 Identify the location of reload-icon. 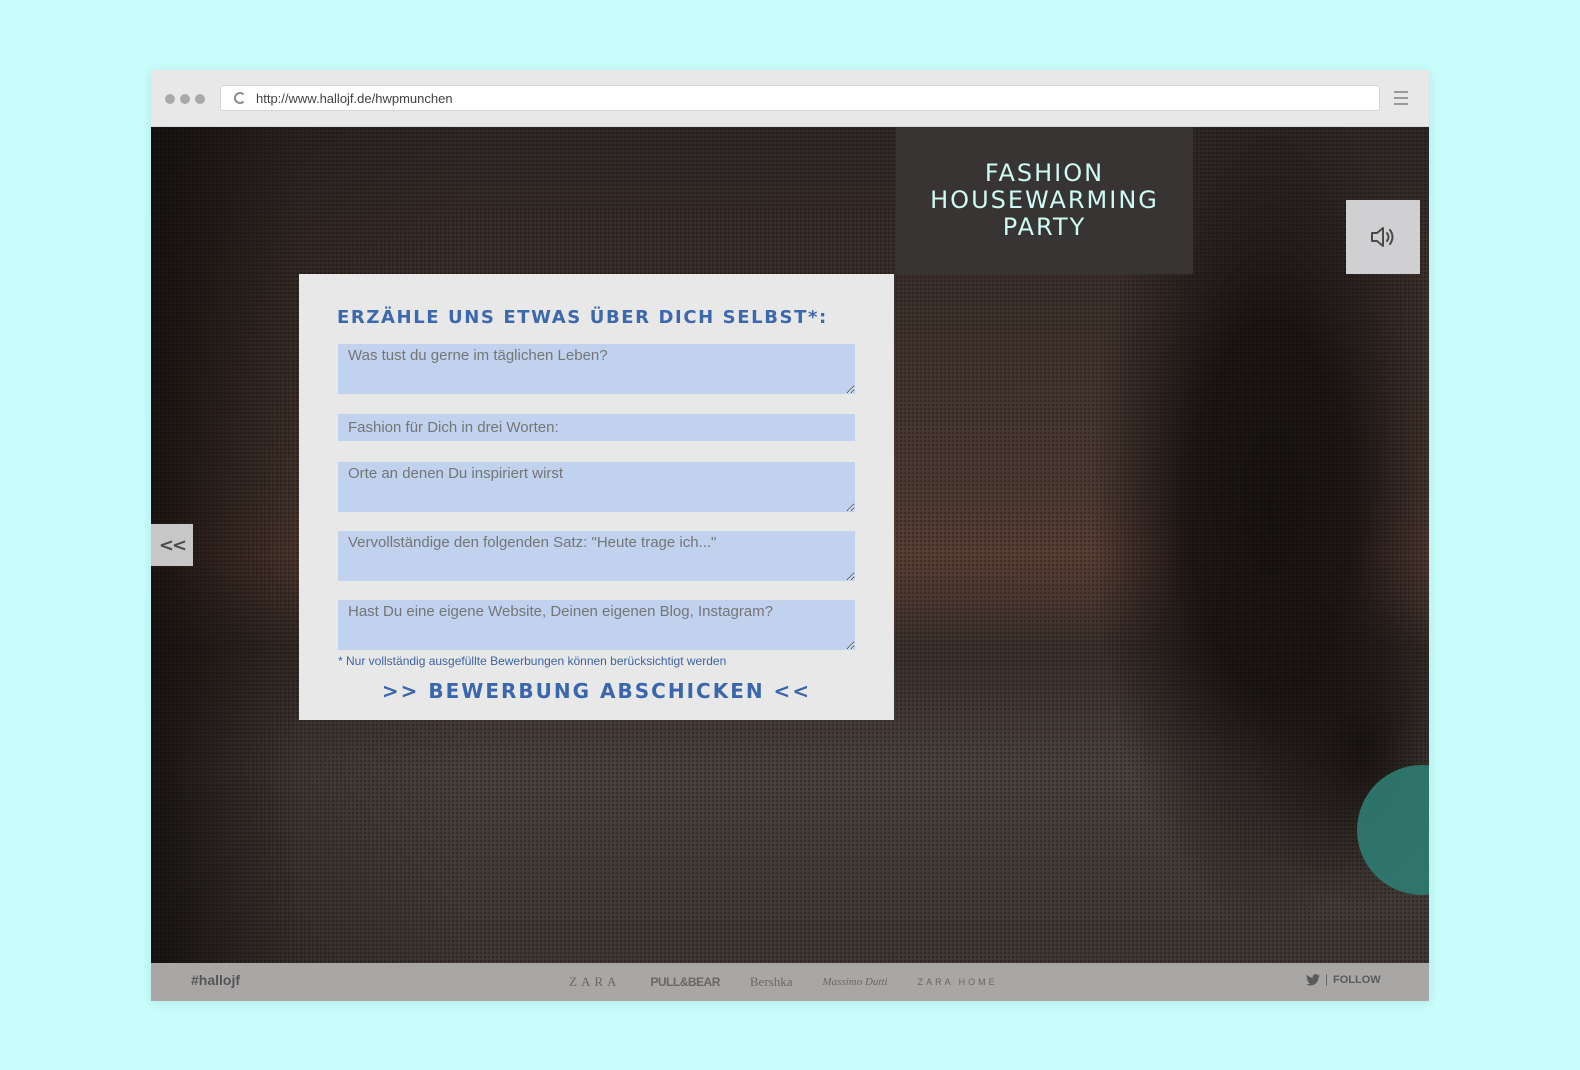
(240, 98).